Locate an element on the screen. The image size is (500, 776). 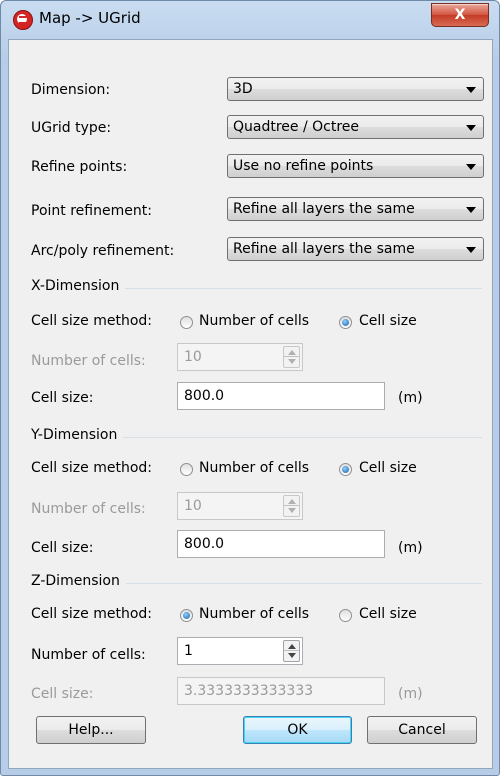
arc-poly-refinement-value: Refine all layers the same is located at coordinates (324, 249).